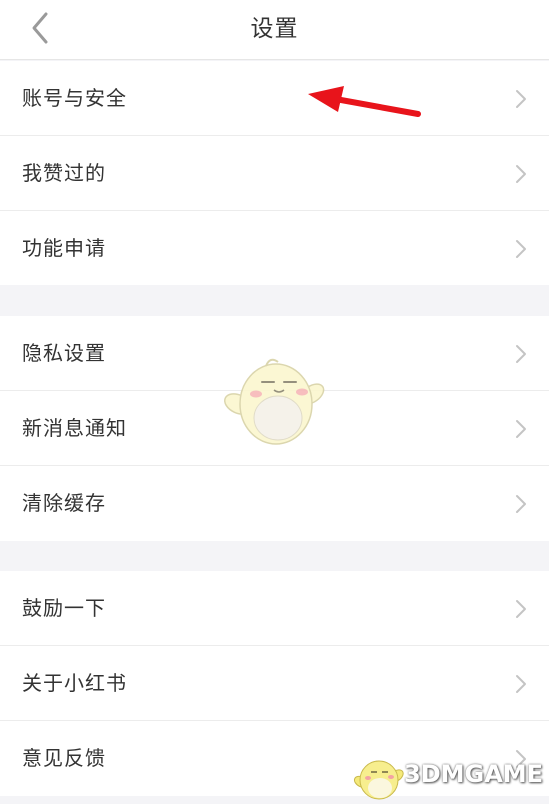  Describe the element at coordinates (274, 608) in the screenshot. I see `settings-item-rate: 鼓励一下` at that location.